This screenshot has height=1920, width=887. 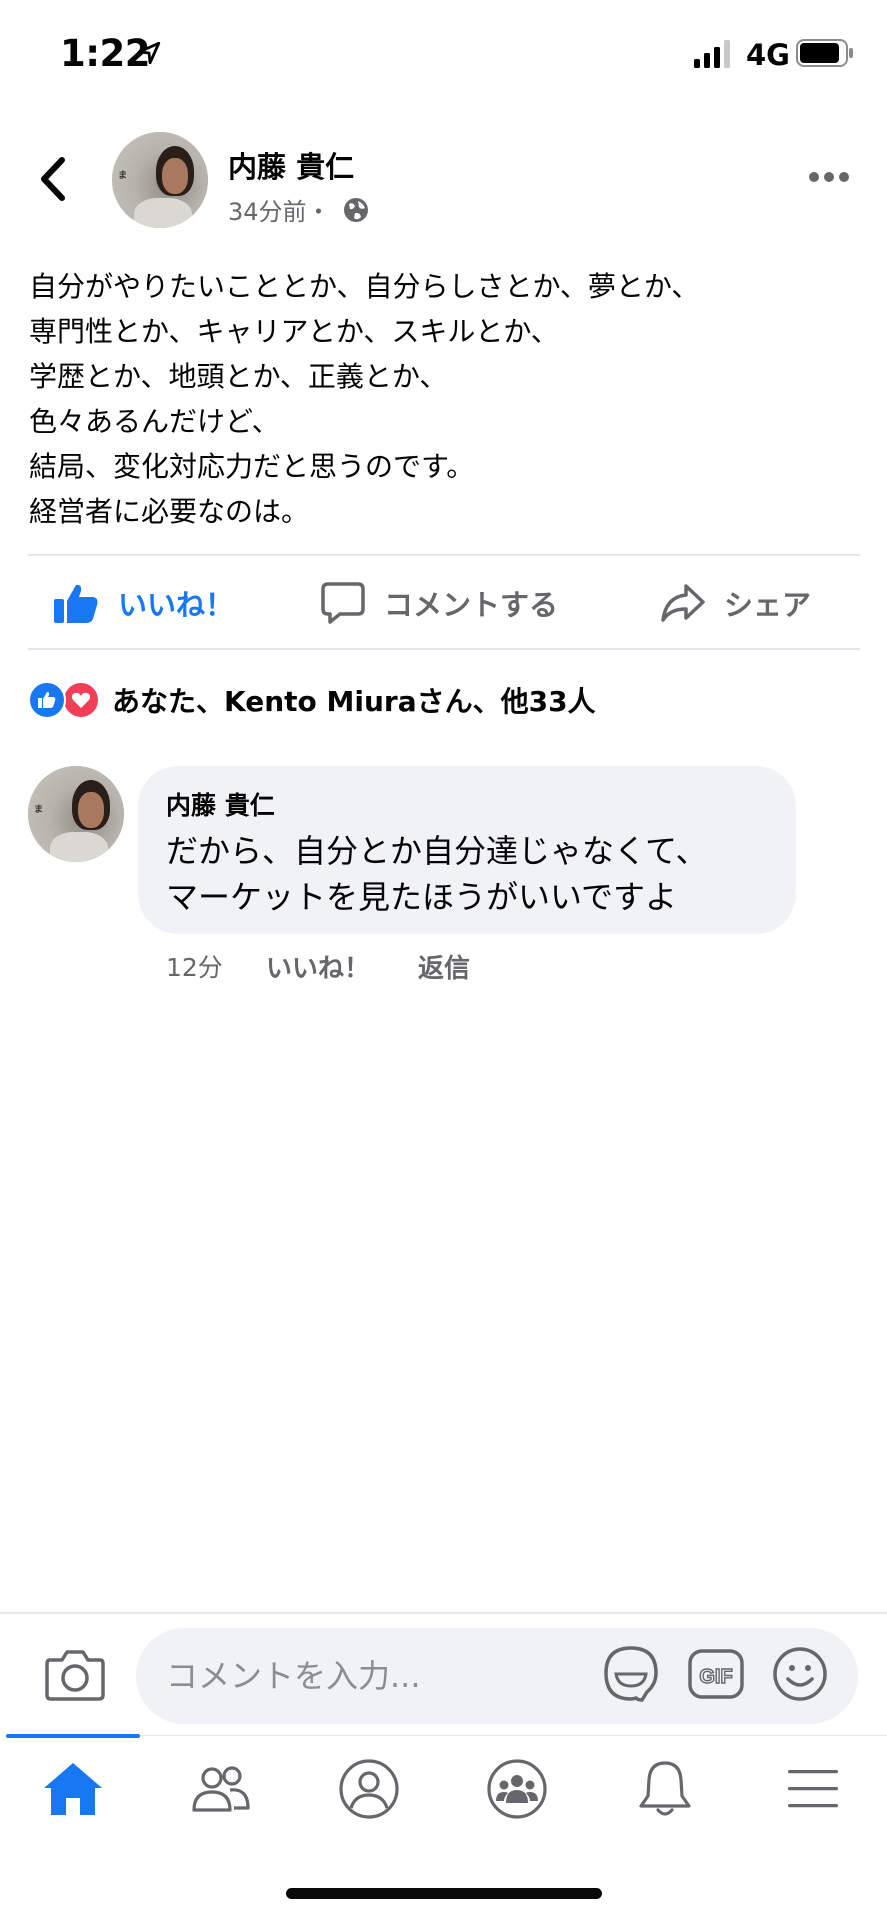 I want to click on author-avatar: ま, so click(x=160, y=180).